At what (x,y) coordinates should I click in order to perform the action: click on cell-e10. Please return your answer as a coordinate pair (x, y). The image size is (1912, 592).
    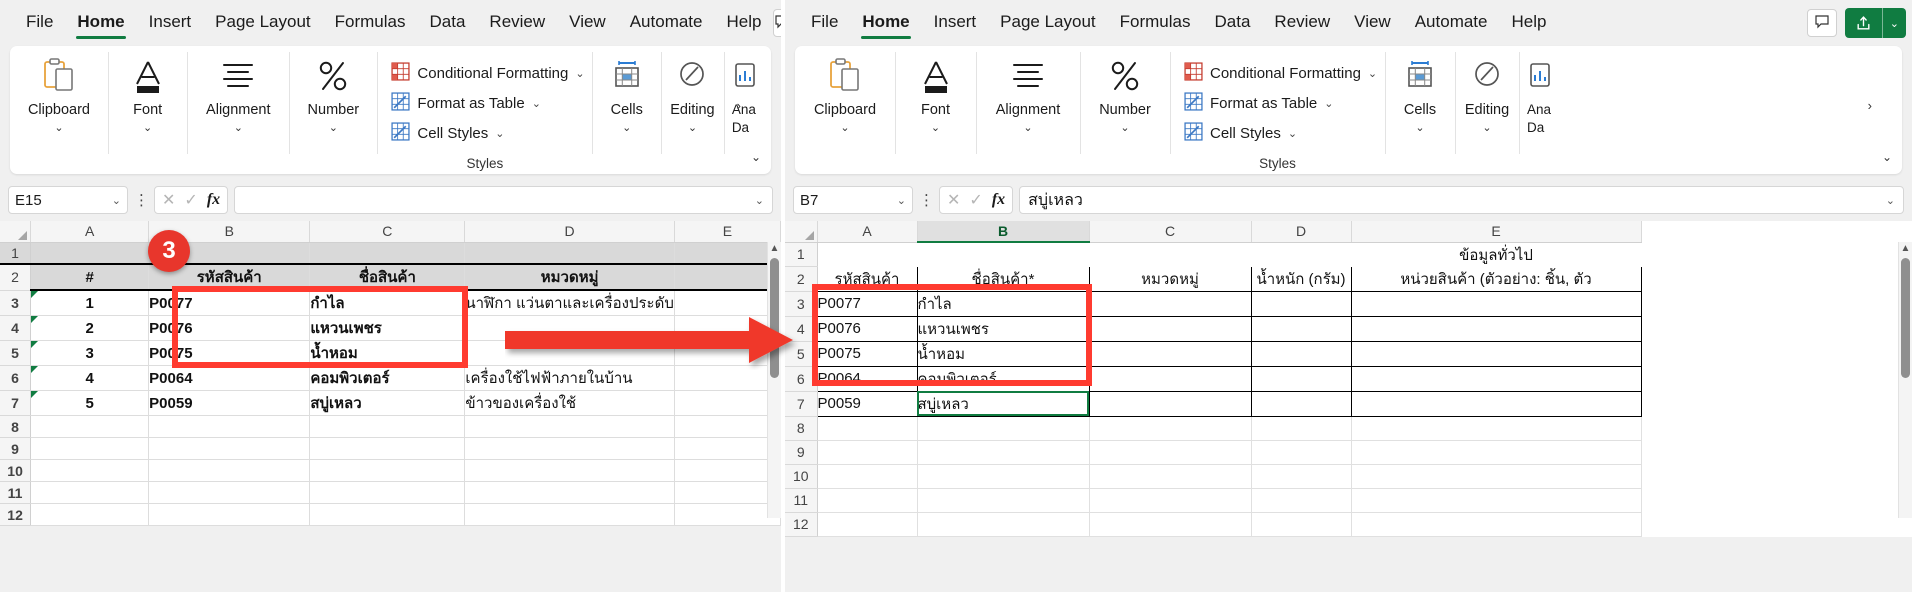
    Looking at the image, I should click on (727, 470).